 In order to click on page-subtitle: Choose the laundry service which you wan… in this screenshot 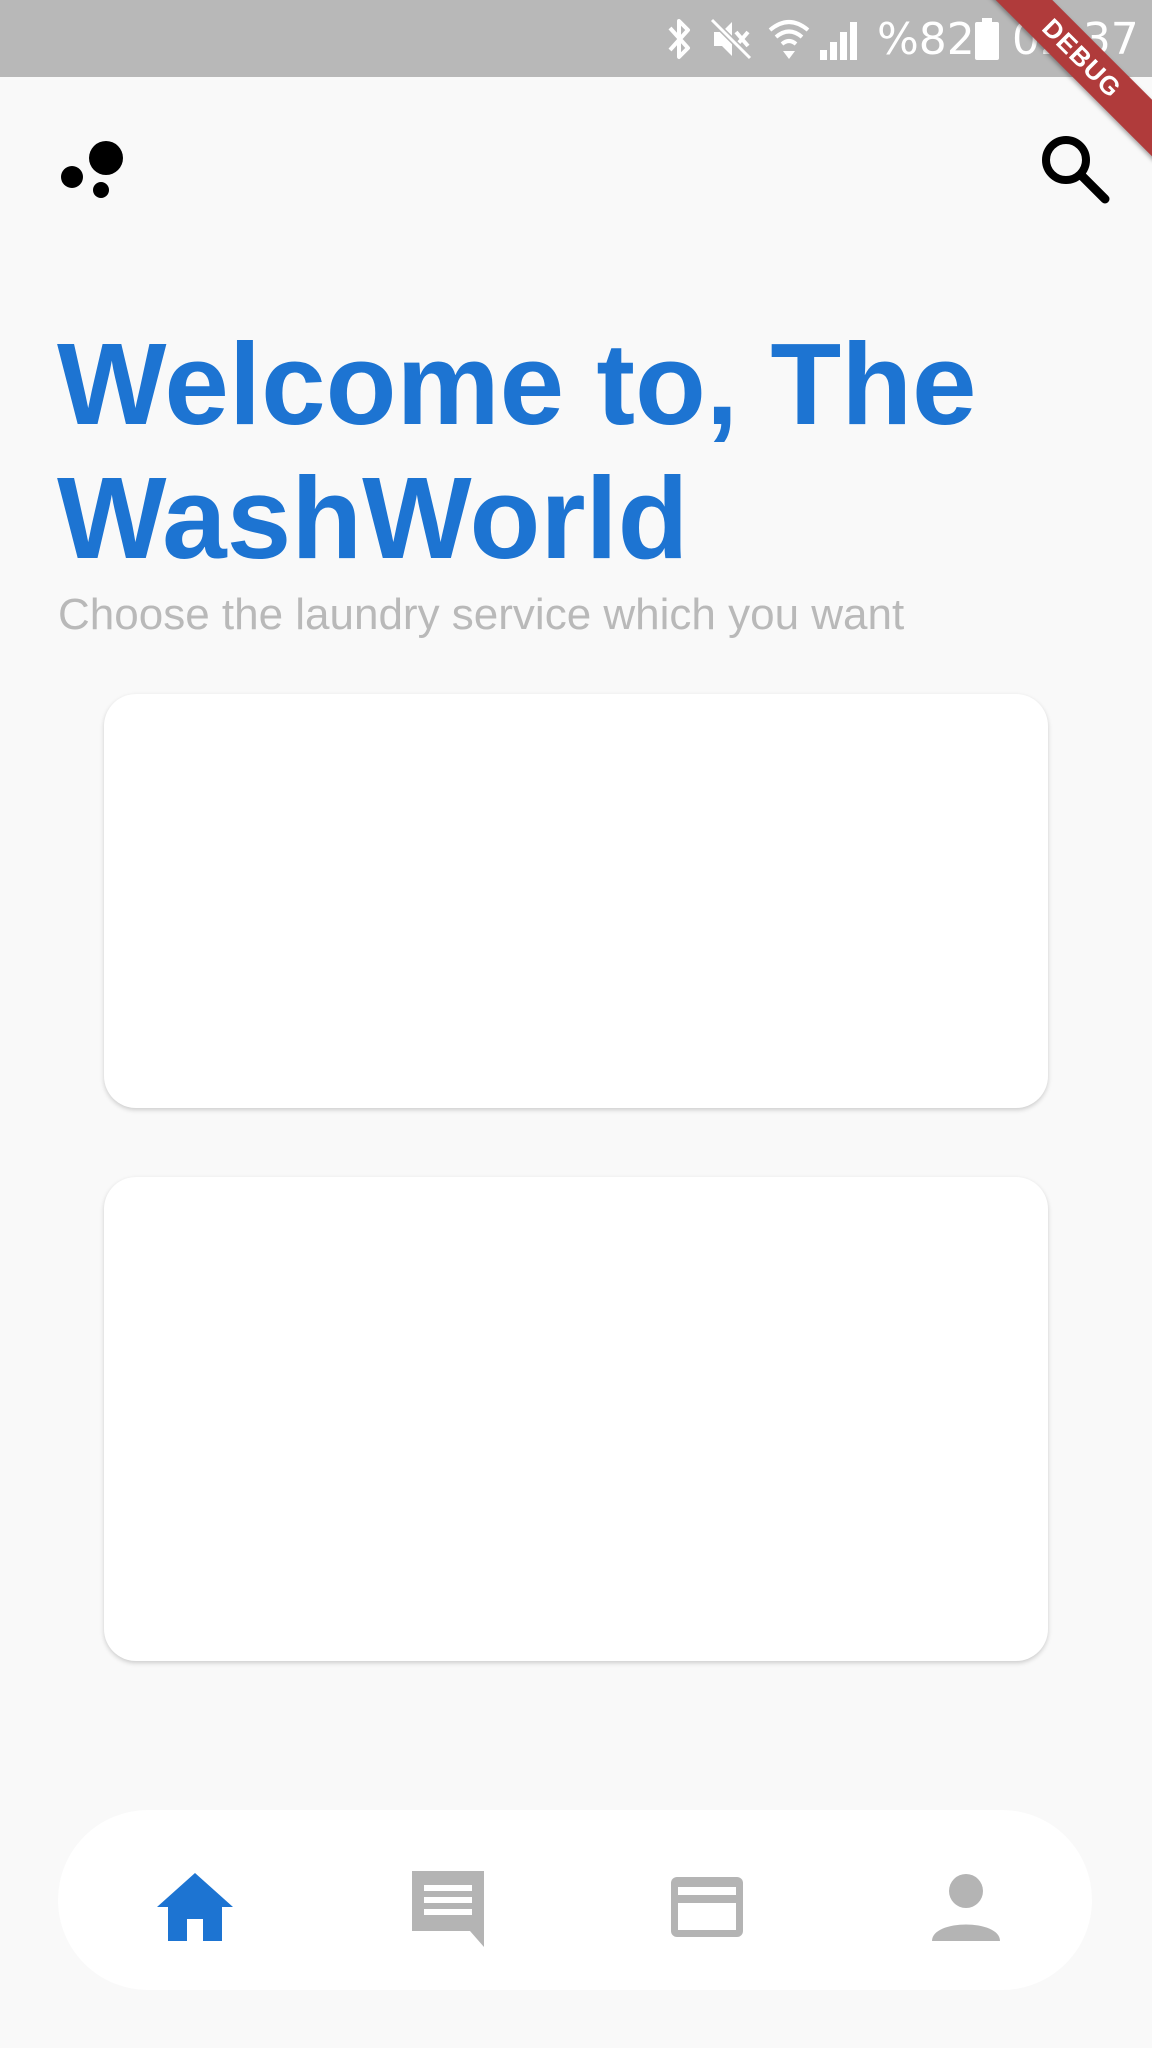, I will do `click(481, 614)`.